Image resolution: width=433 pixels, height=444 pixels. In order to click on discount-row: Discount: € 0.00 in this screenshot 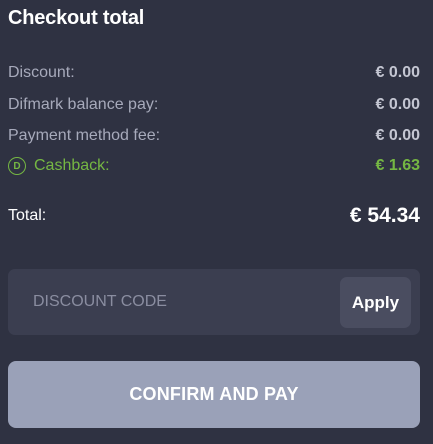, I will do `click(214, 73)`.